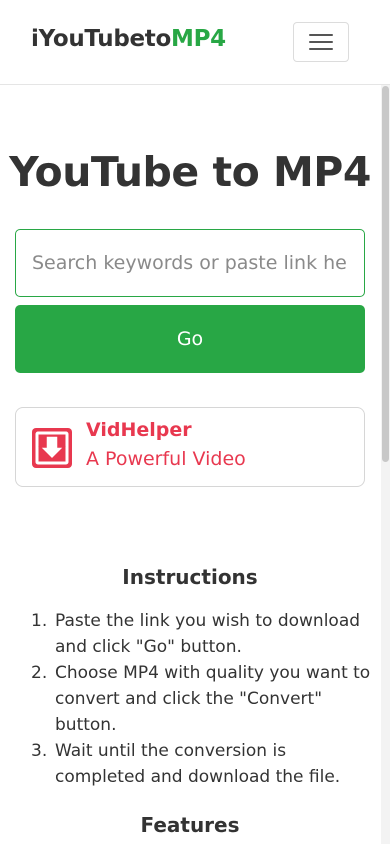 The width and height of the screenshot is (390, 844). I want to click on search-box, so click(190, 263).